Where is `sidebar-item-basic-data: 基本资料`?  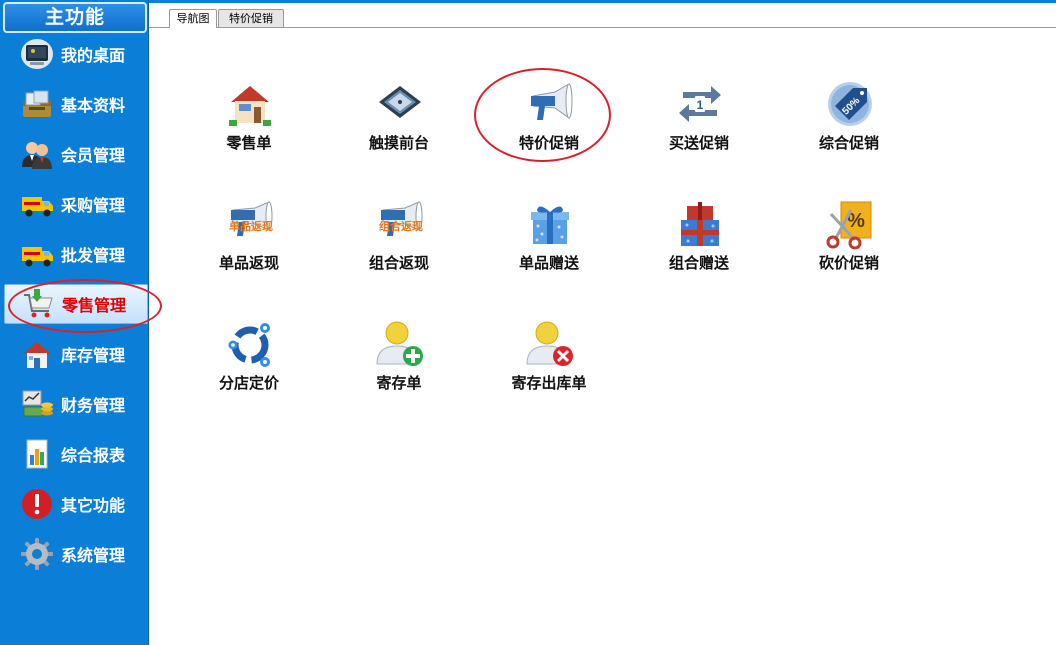 sidebar-item-basic-data: 基本资料 is located at coordinates (74, 104).